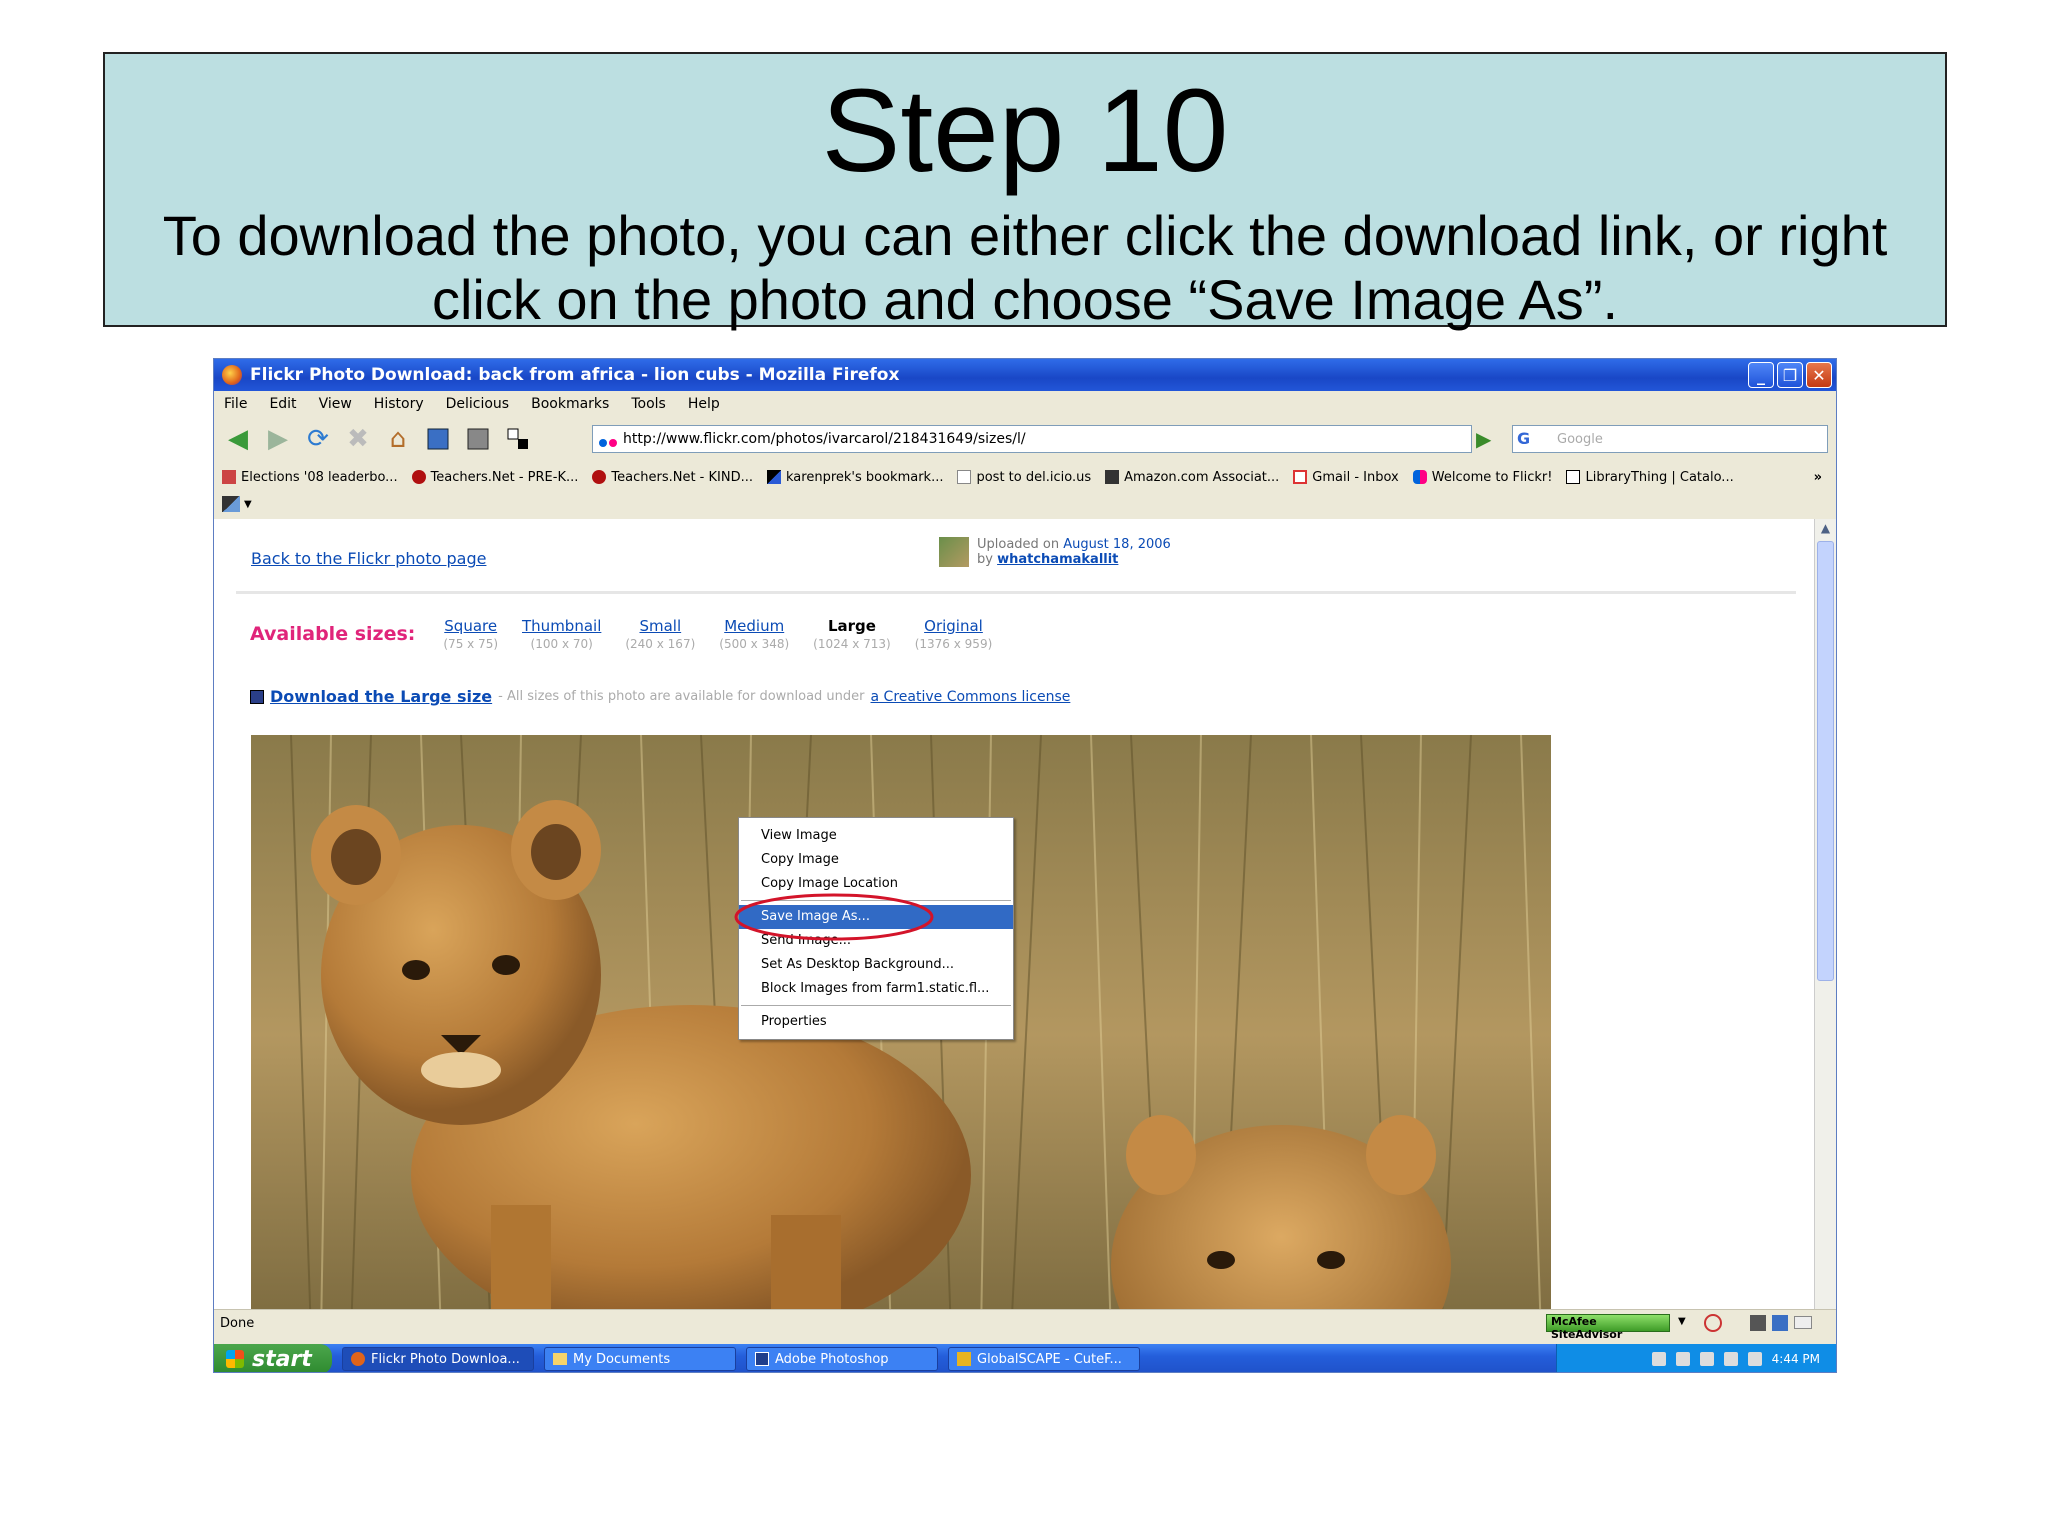 The image size is (2048, 1536). Describe the element at coordinates (876, 860) in the screenshot. I see `ctx-copy-image: Copy Image` at that location.